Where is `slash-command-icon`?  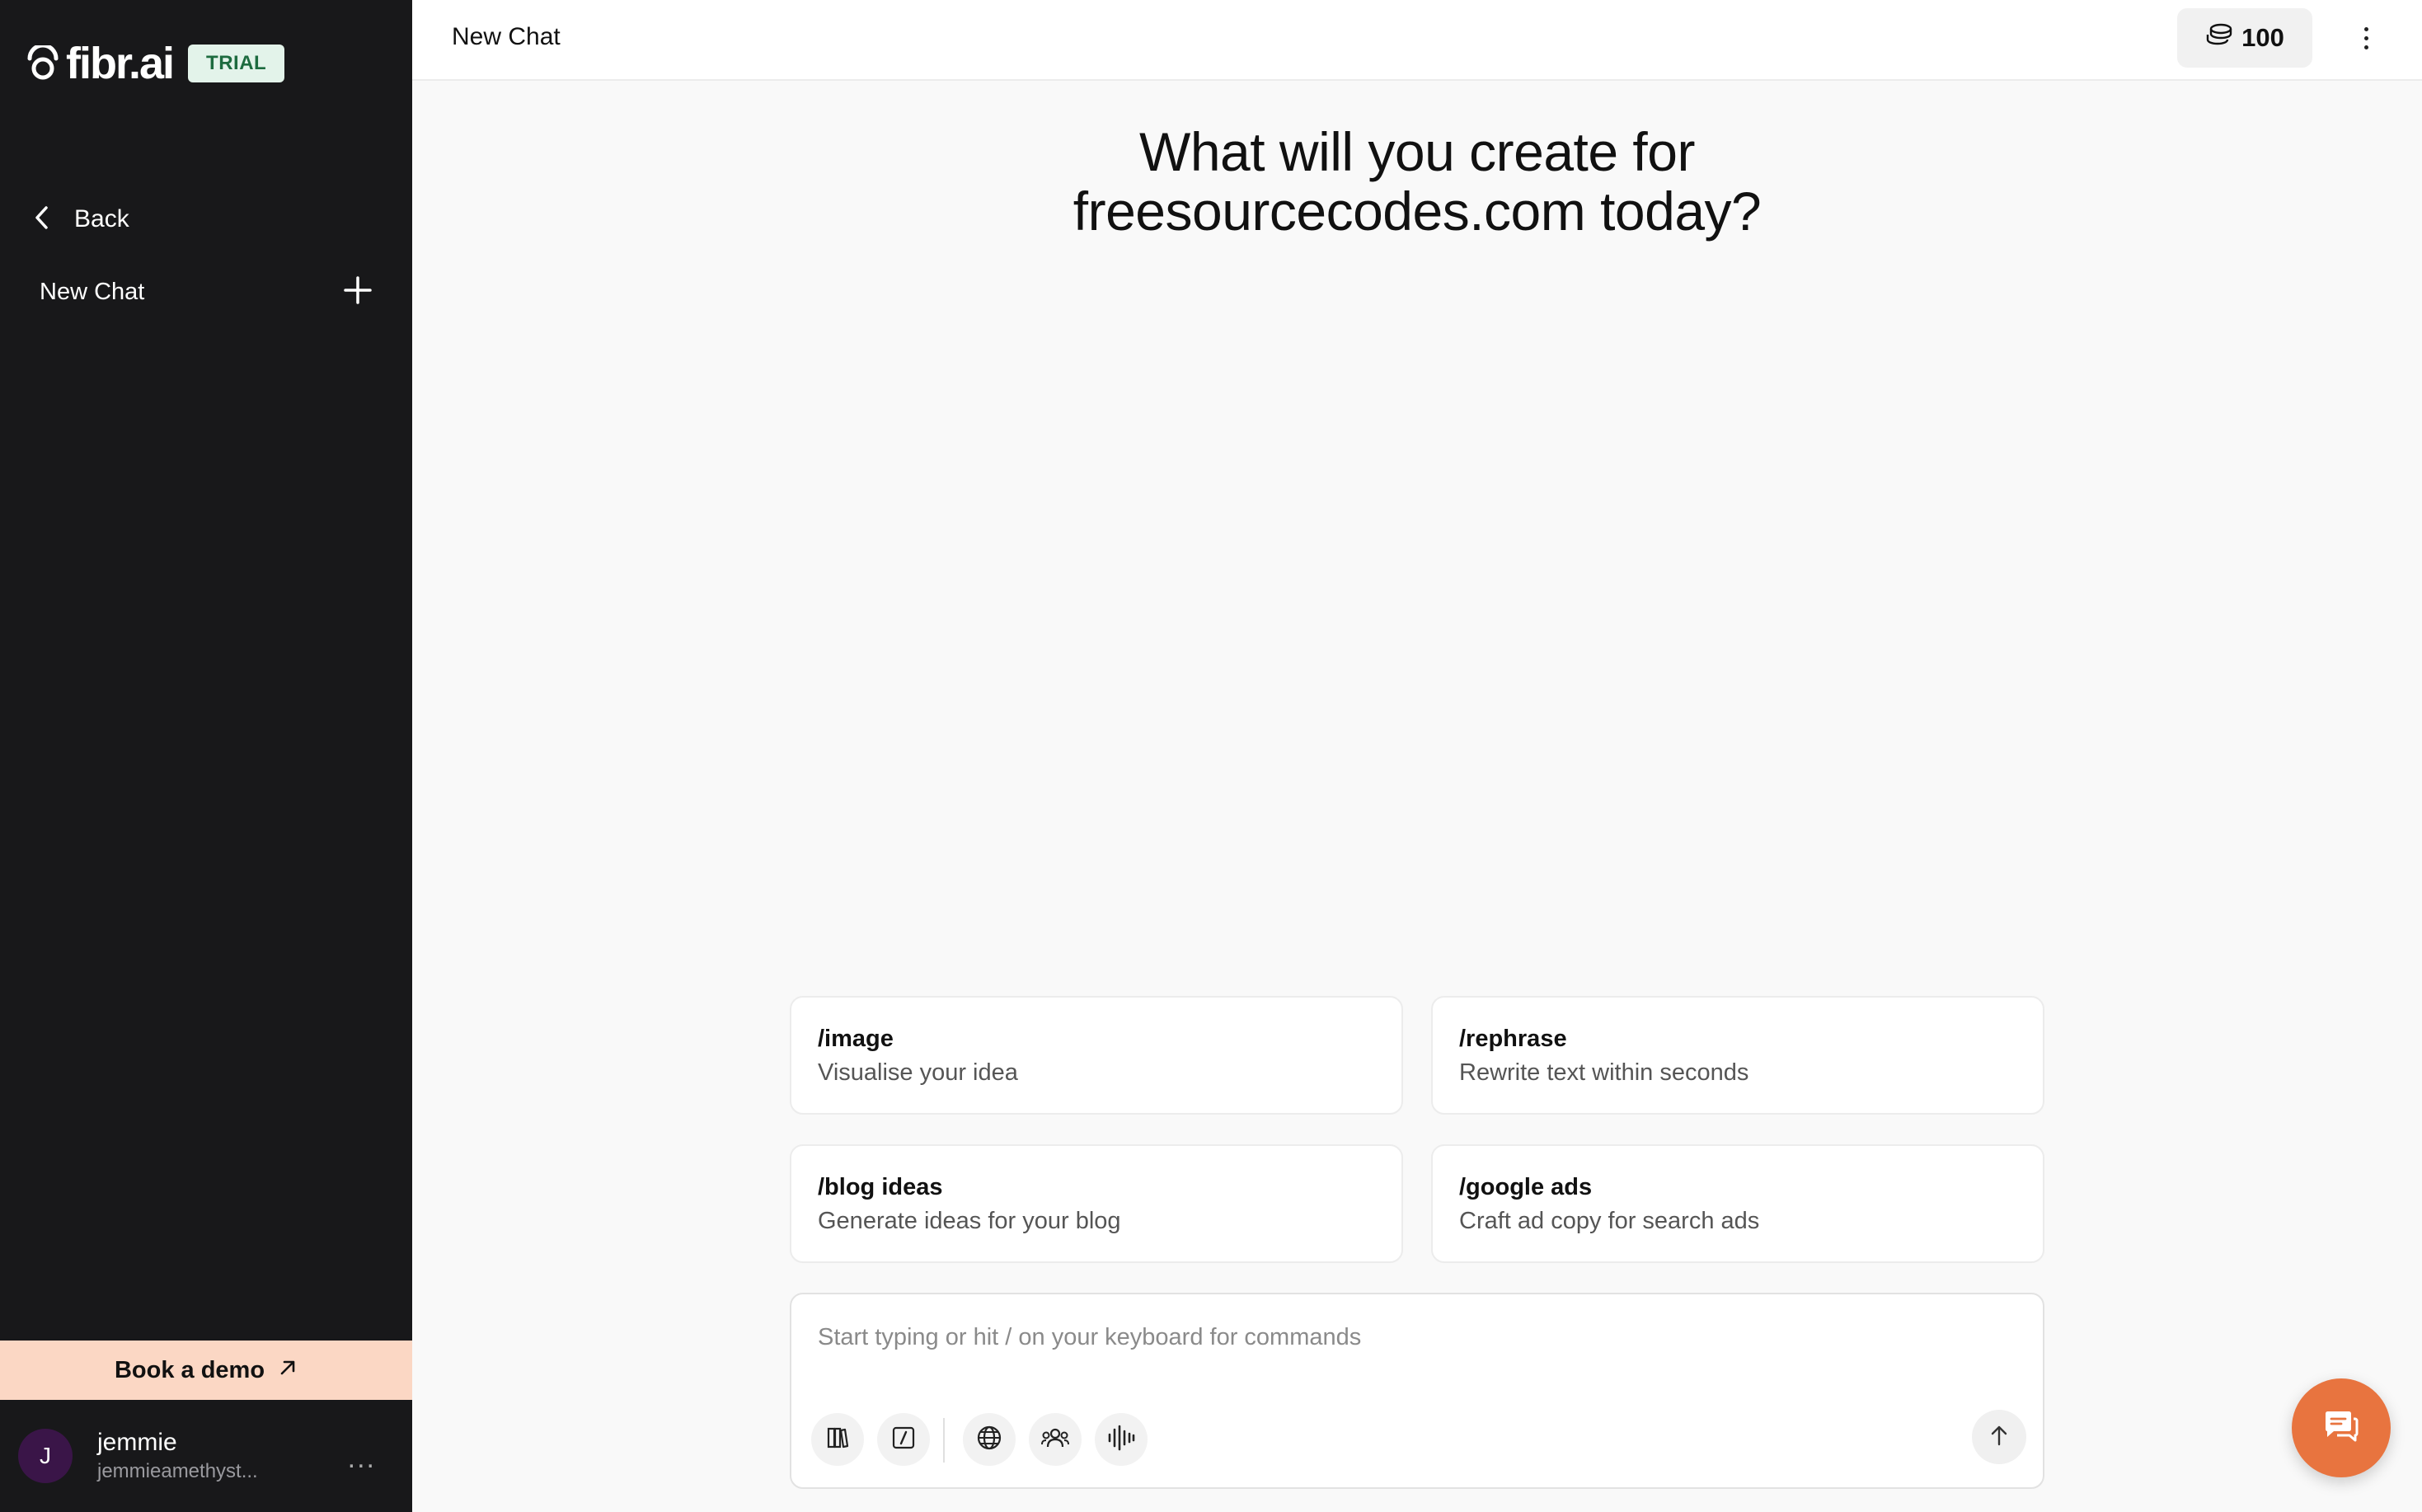 slash-command-icon is located at coordinates (904, 1440).